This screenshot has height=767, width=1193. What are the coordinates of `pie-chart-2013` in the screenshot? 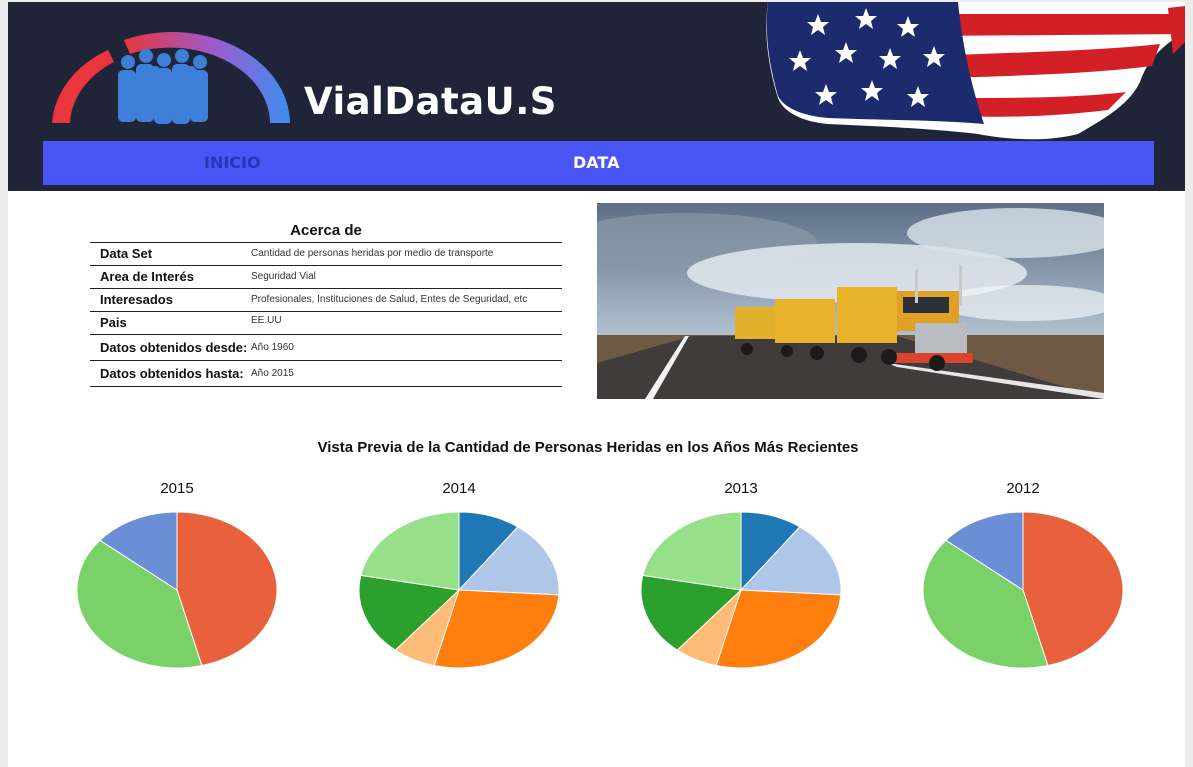 It's located at (741, 590).